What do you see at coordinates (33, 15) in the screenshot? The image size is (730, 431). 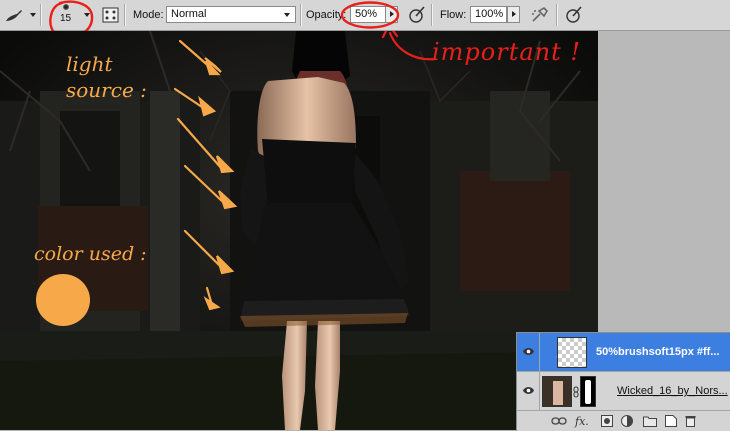 I see `tool-preset-dropdown-icon` at bounding box center [33, 15].